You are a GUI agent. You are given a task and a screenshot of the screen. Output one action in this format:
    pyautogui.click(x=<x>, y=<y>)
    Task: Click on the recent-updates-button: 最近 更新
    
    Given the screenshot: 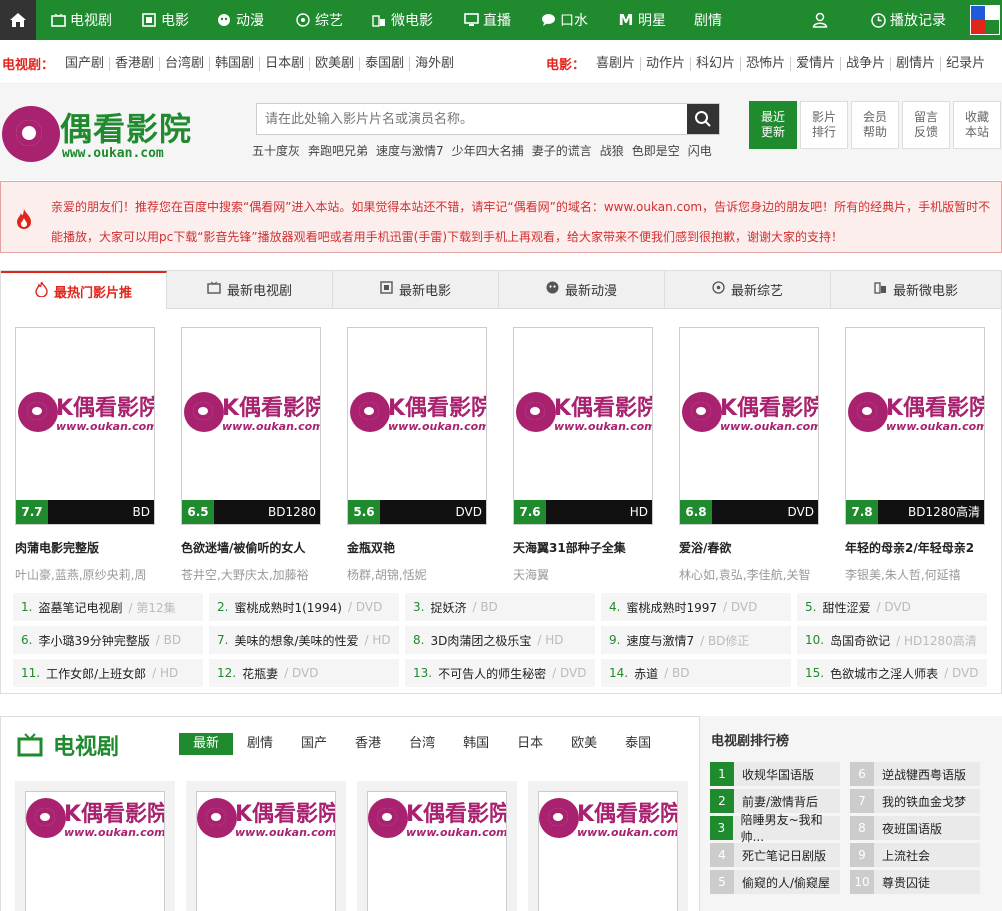 What is the action you would take?
    pyautogui.click(x=773, y=125)
    